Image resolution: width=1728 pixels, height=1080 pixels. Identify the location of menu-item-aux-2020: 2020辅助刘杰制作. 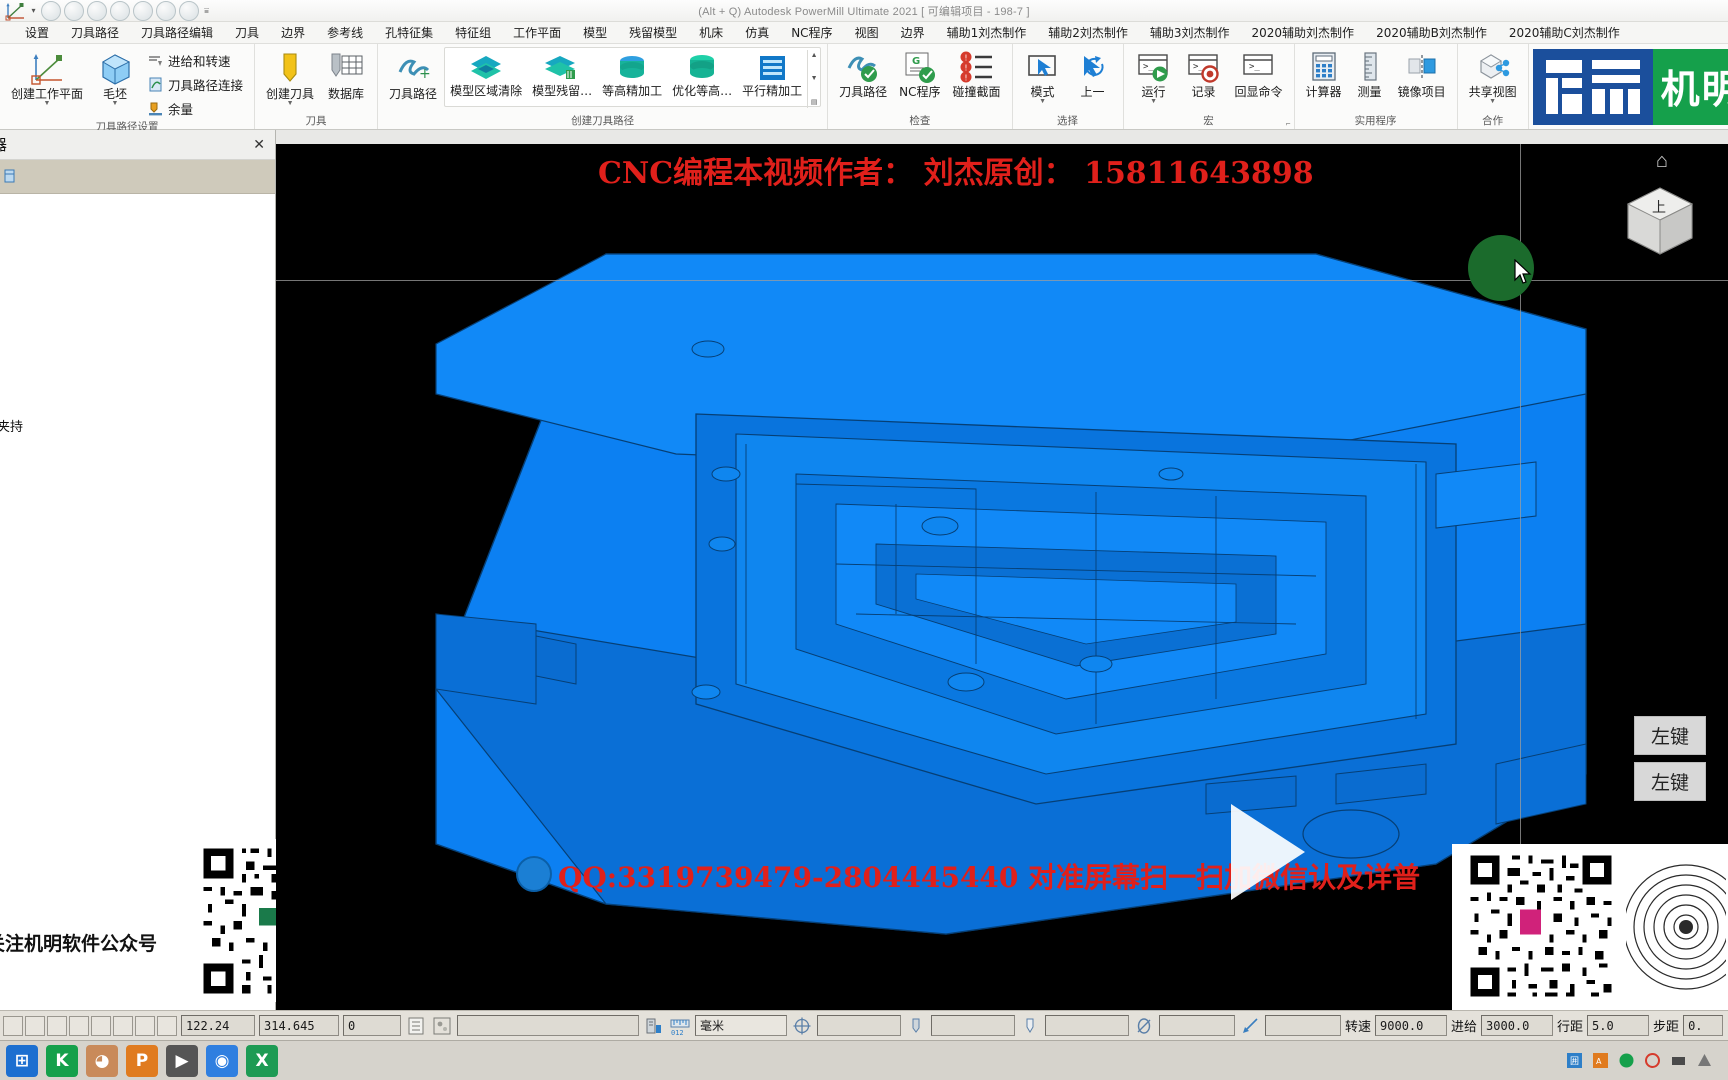
(1303, 32).